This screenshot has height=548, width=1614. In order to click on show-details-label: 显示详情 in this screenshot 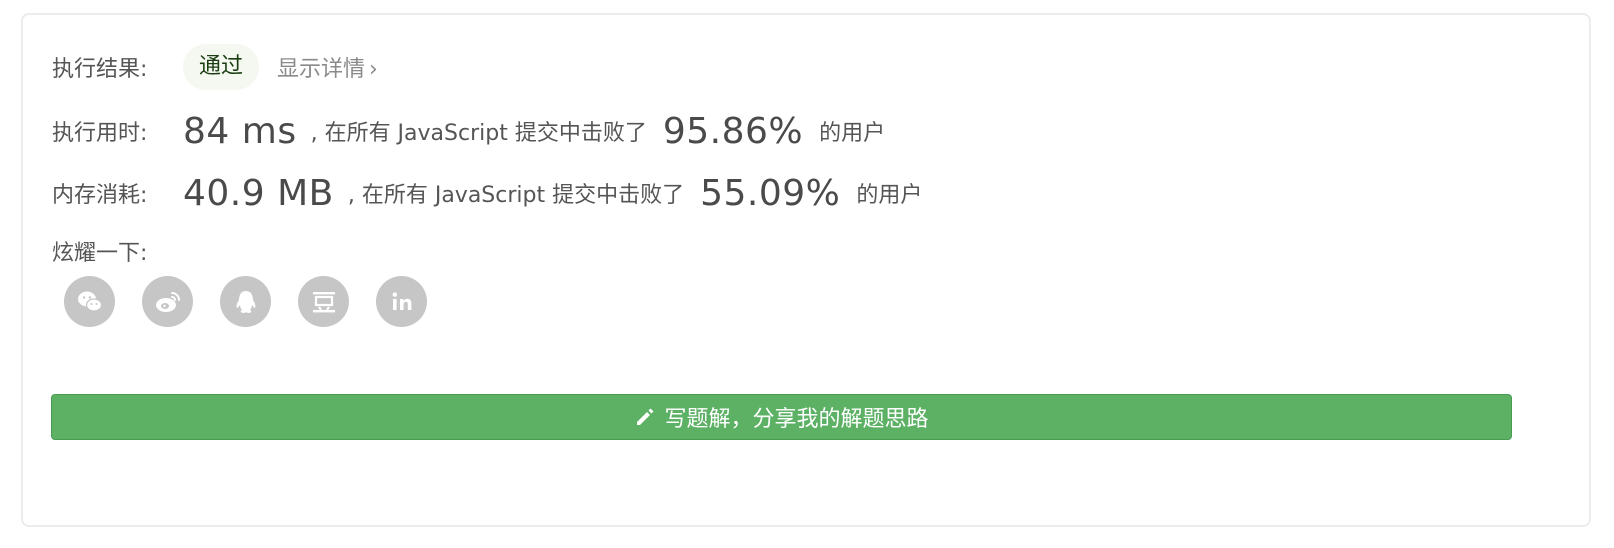, I will do `click(321, 69)`.